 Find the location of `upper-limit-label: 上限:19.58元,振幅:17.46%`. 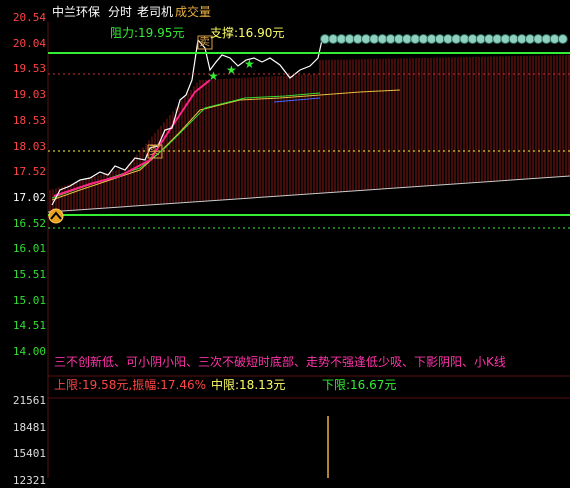

upper-limit-label: 上限:19.58元,振幅:17.46% is located at coordinates (130, 385).